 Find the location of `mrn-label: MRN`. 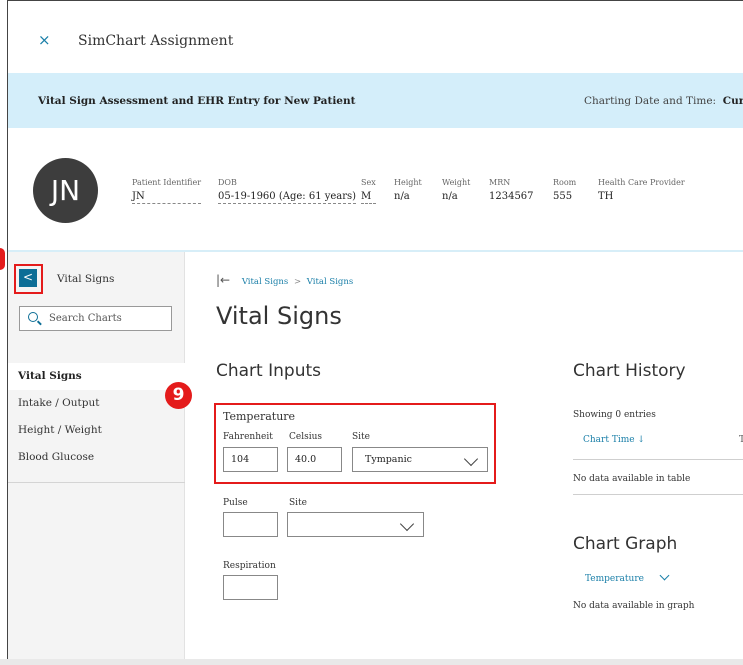

mrn-label: MRN is located at coordinates (500, 182).